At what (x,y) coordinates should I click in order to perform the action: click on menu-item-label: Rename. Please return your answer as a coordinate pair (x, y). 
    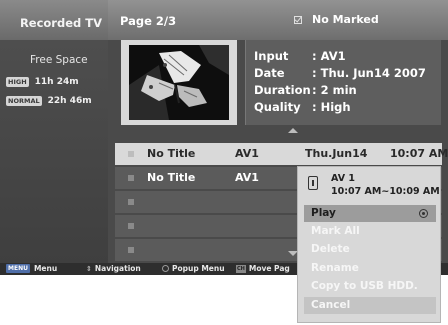
    Looking at the image, I should click on (335, 268).